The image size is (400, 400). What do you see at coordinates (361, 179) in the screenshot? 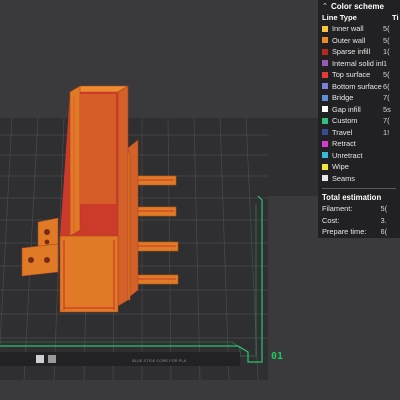
I see `legend-item: Seams` at bounding box center [361, 179].